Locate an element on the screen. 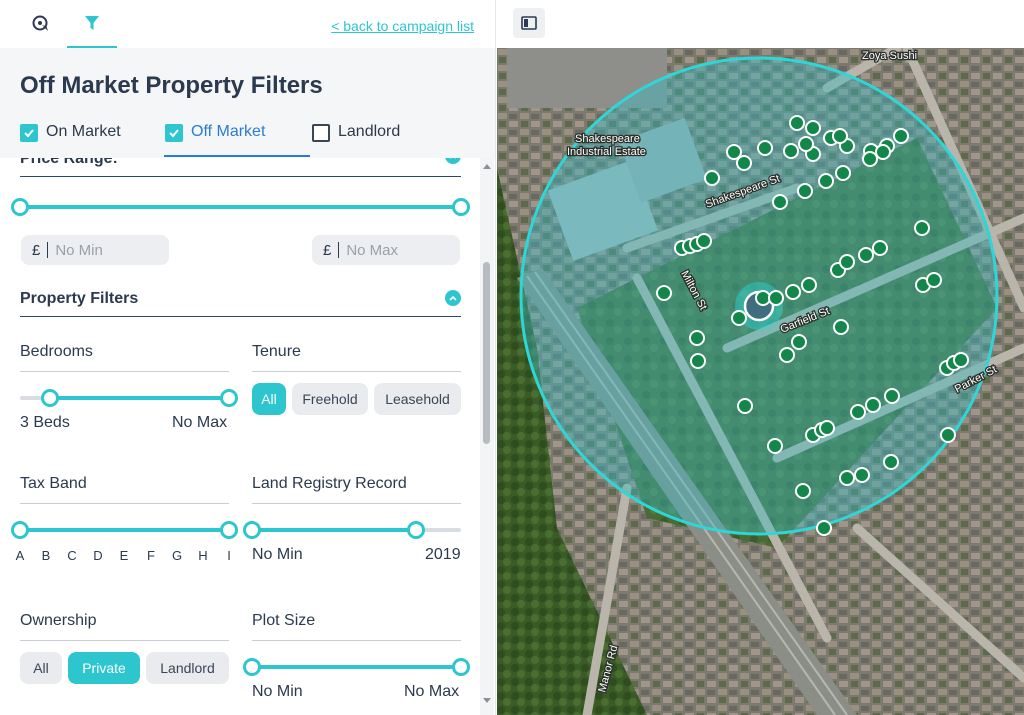 This screenshot has height=715, width=1024. price-max-field: £ is located at coordinates (386, 250).